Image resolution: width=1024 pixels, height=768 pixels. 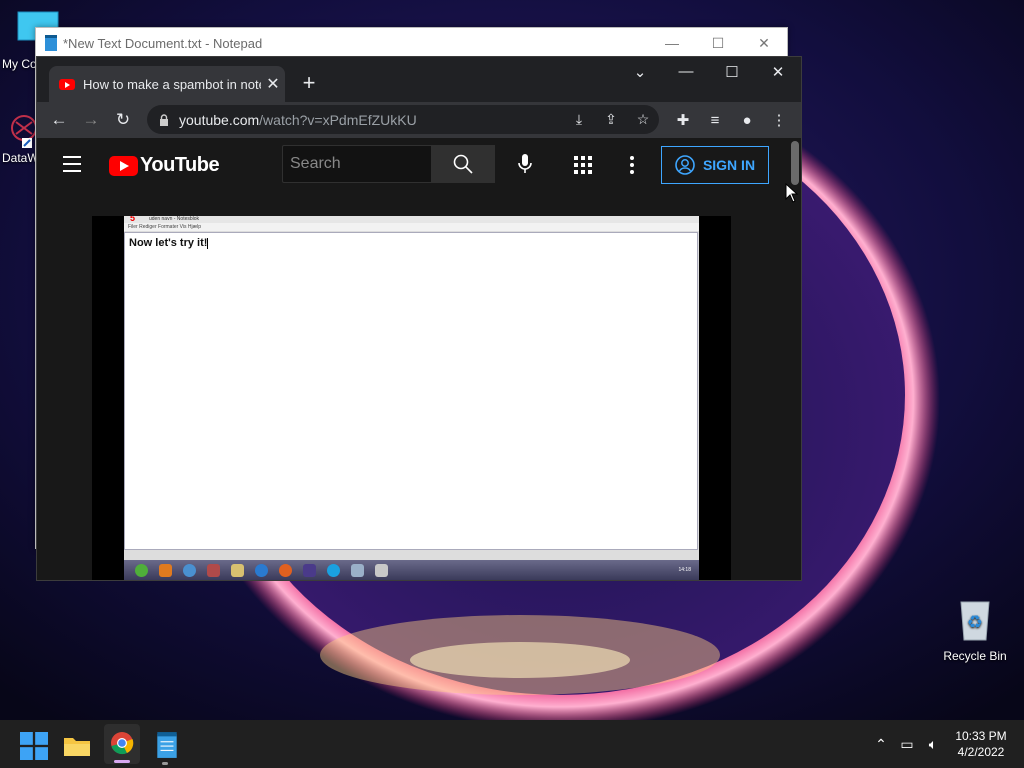 I want to click on chrome-icon, so click(x=122, y=743).